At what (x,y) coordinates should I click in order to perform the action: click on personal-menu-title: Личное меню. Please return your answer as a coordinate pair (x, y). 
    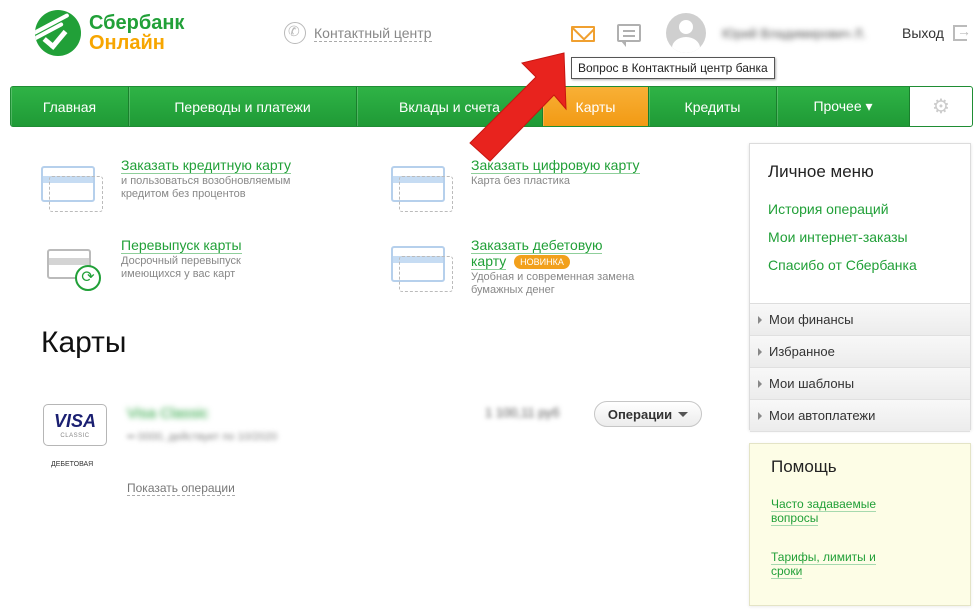
    Looking at the image, I should click on (821, 171).